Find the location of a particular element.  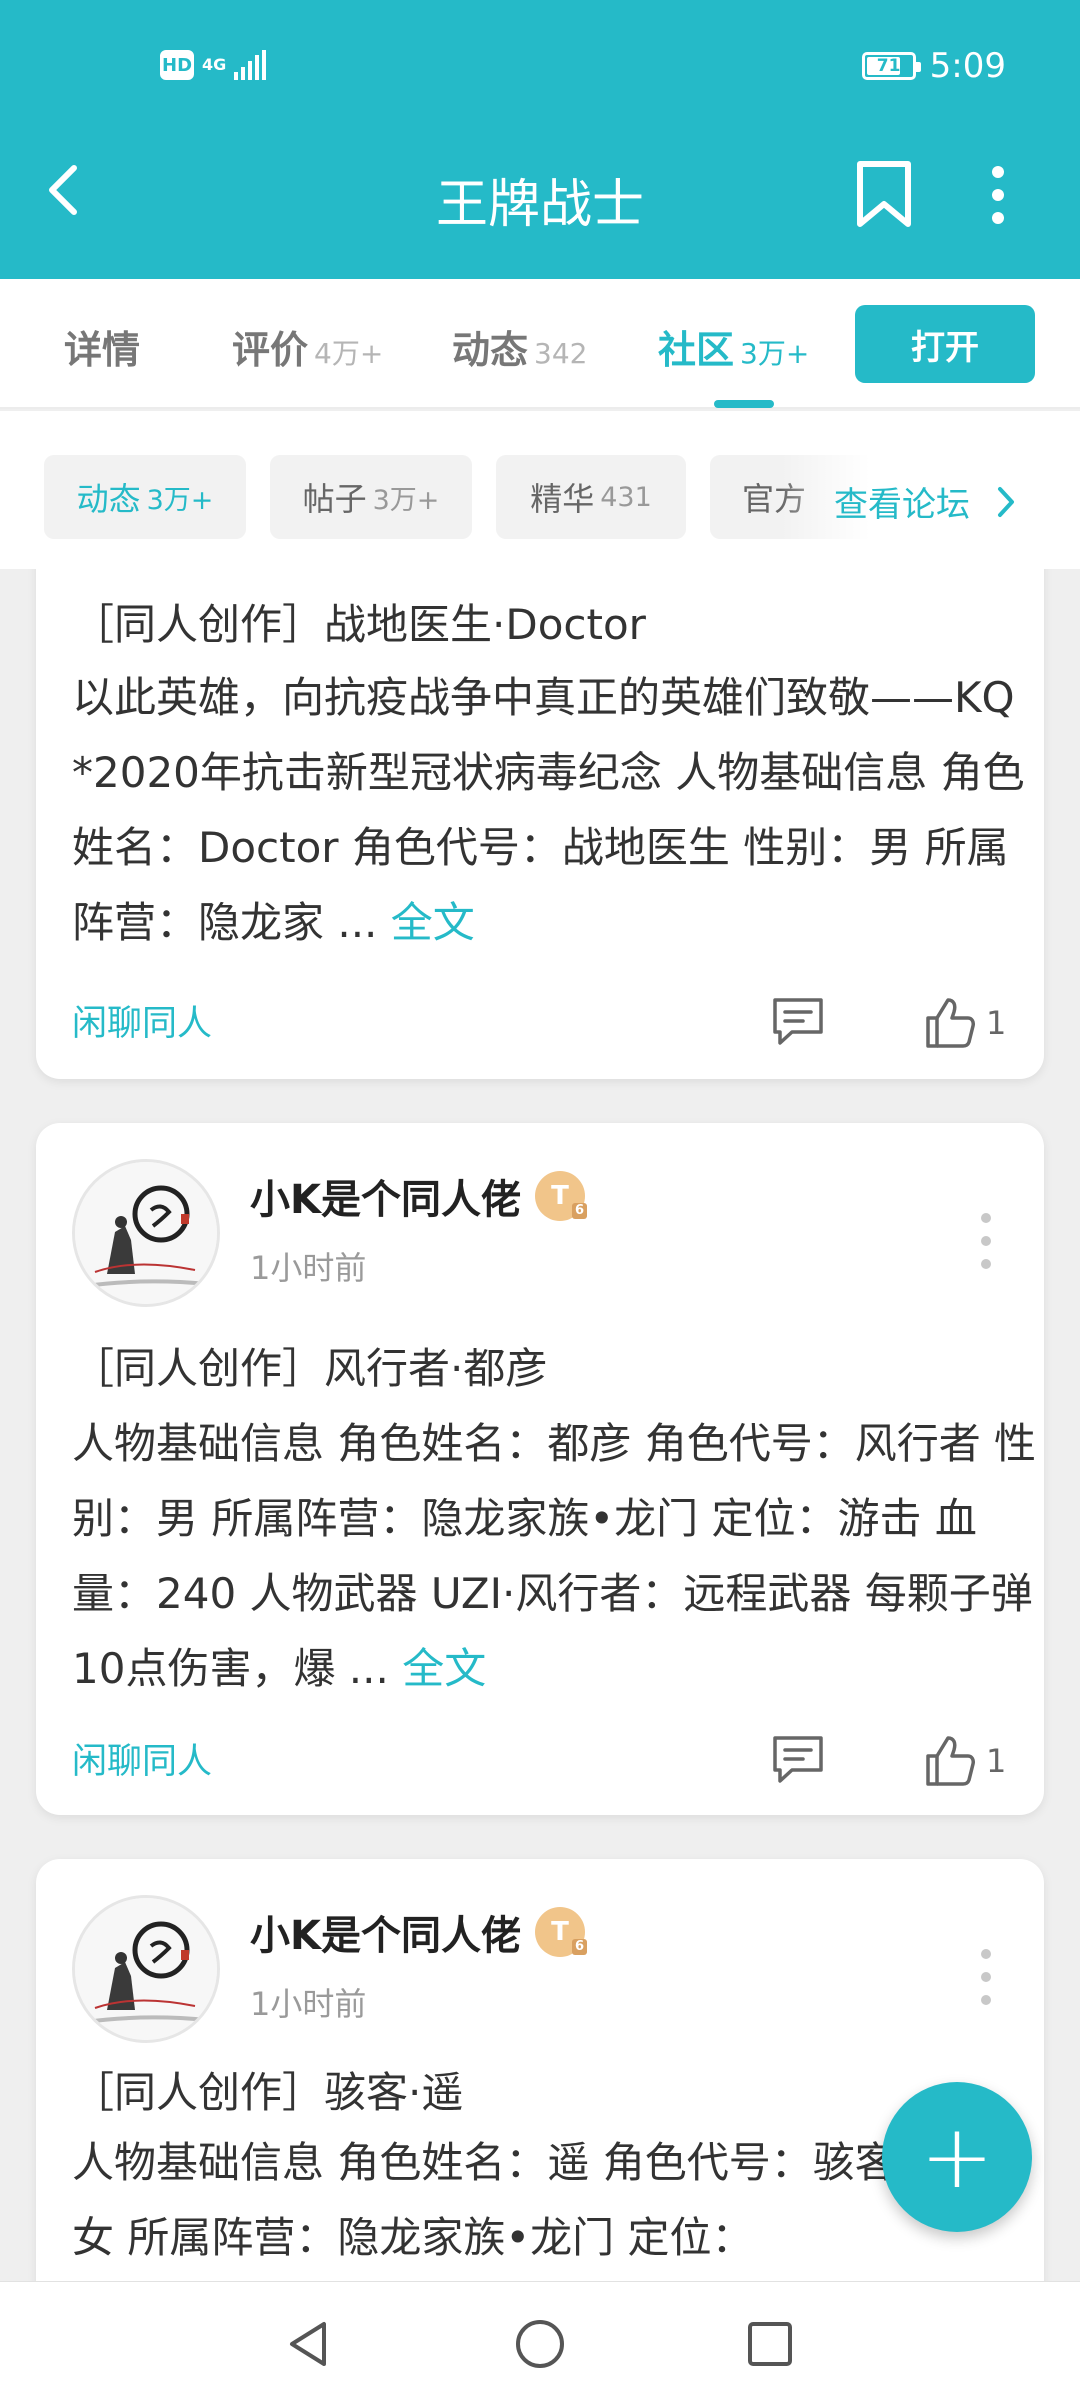

tab-label: 社区 is located at coordinates (696, 350).